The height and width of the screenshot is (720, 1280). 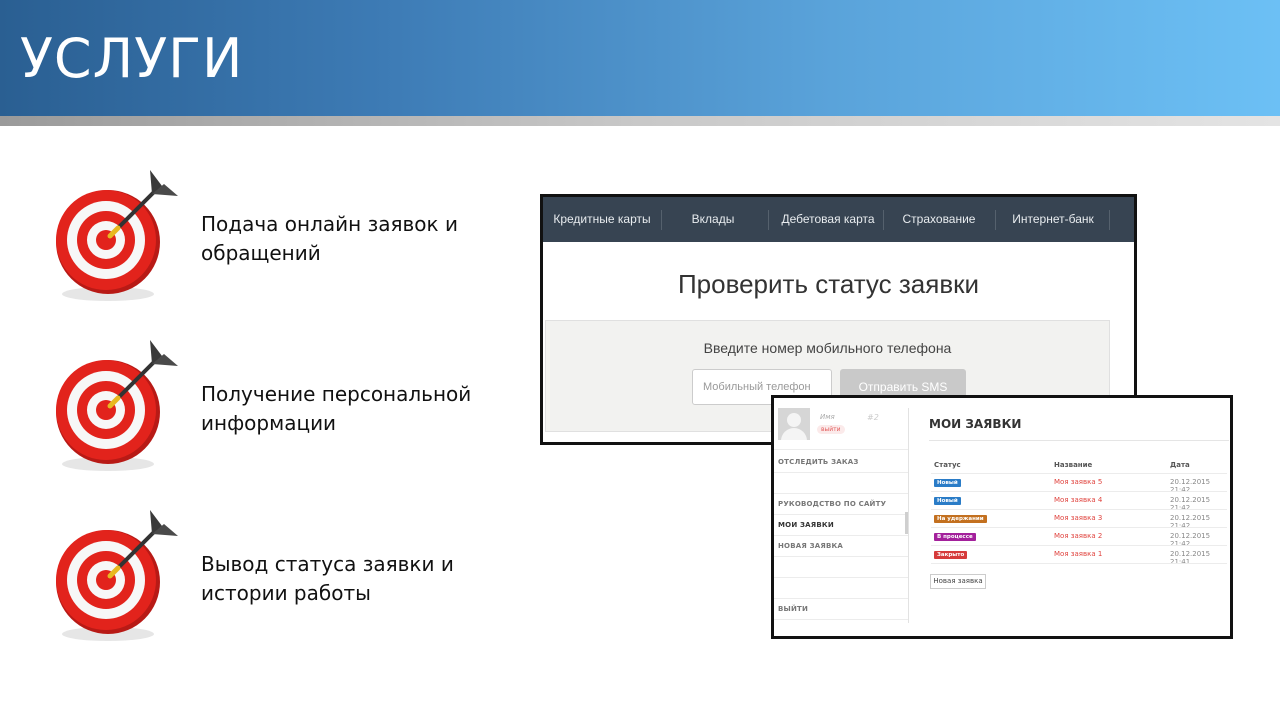 I want to click on logout-link: выйти, so click(x=831, y=429).